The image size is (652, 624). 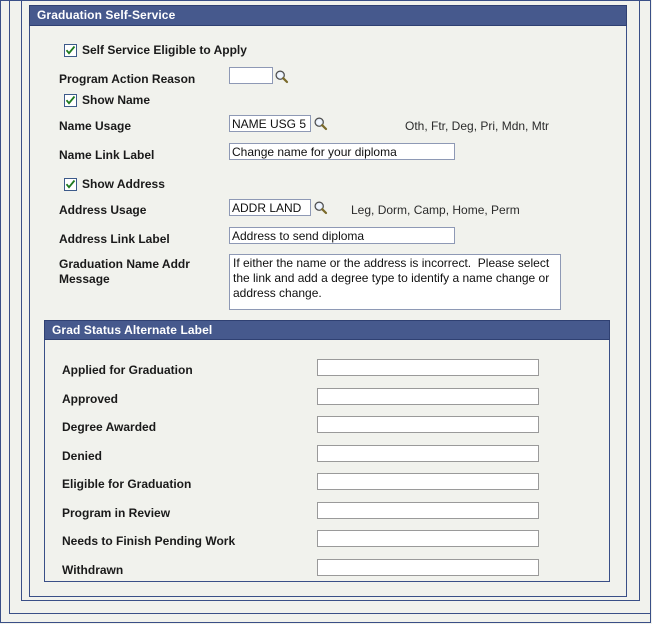 What do you see at coordinates (84, 279) in the screenshot?
I see `label-graduation-name-addr-message-line2: Message` at bounding box center [84, 279].